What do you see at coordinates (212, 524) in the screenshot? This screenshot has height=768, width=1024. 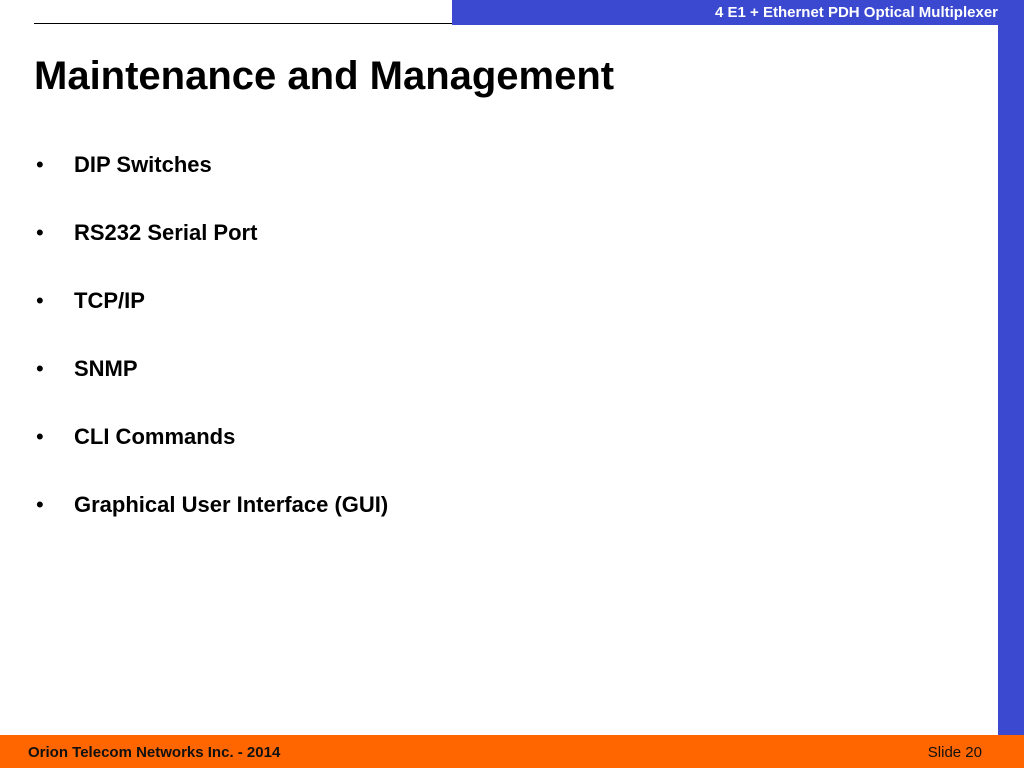 I see `bullet-item-gui: • Graphical User Interface (GUI)` at bounding box center [212, 524].